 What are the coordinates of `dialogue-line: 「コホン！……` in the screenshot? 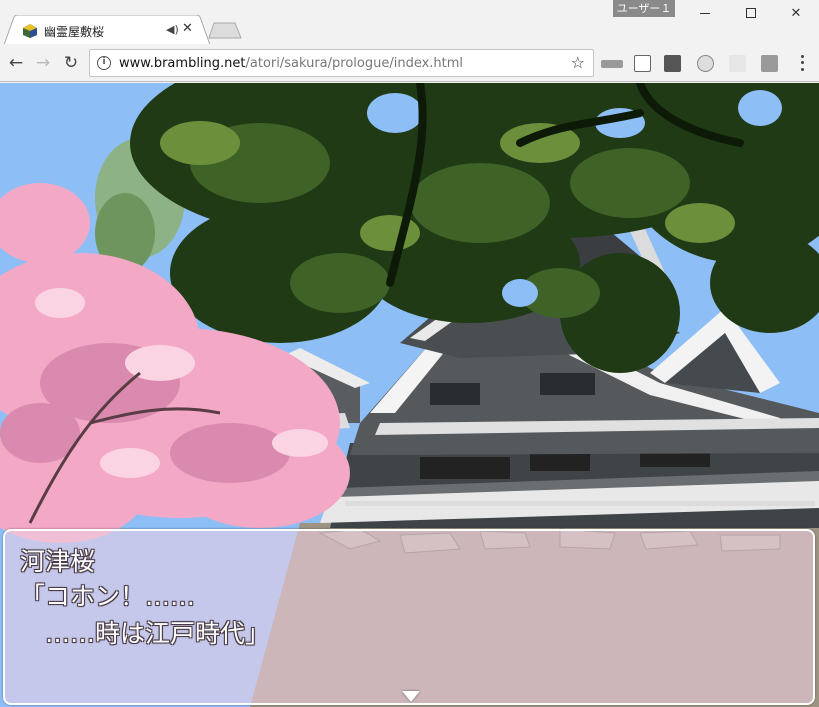 It's located at (108, 596).